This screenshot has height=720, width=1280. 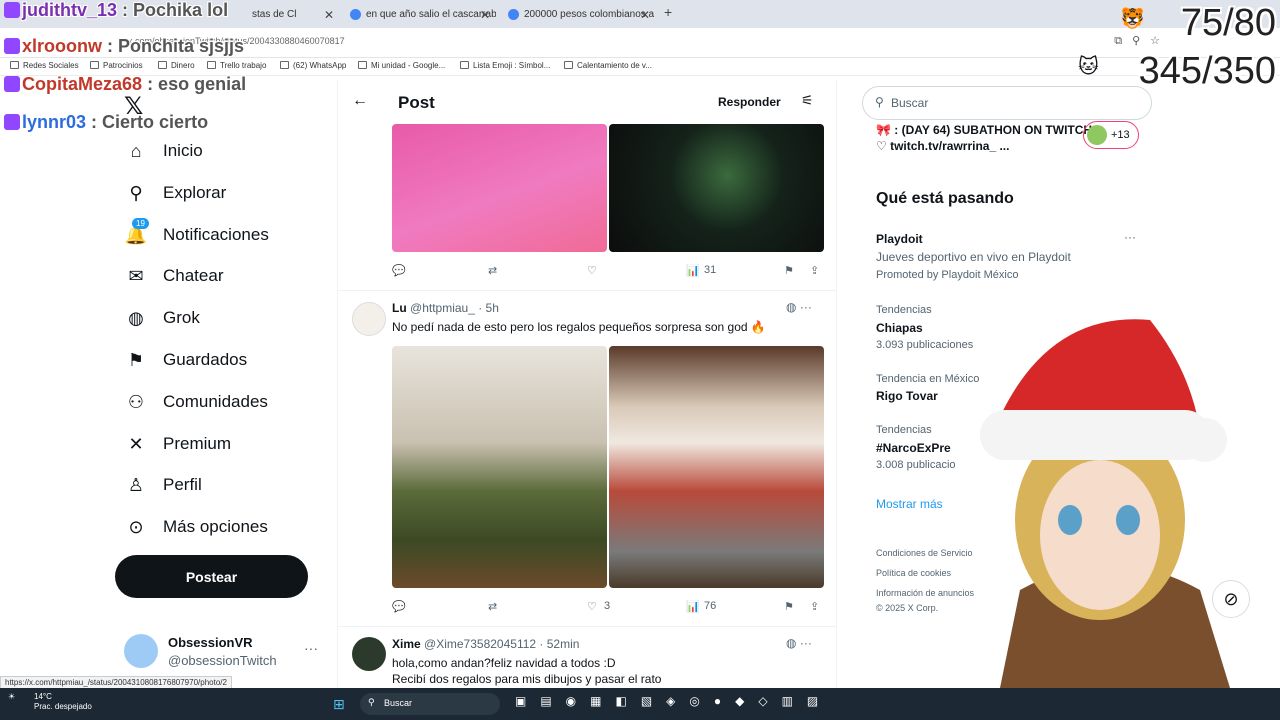 I want to click on nav-label: Perfil, so click(x=182, y=484).